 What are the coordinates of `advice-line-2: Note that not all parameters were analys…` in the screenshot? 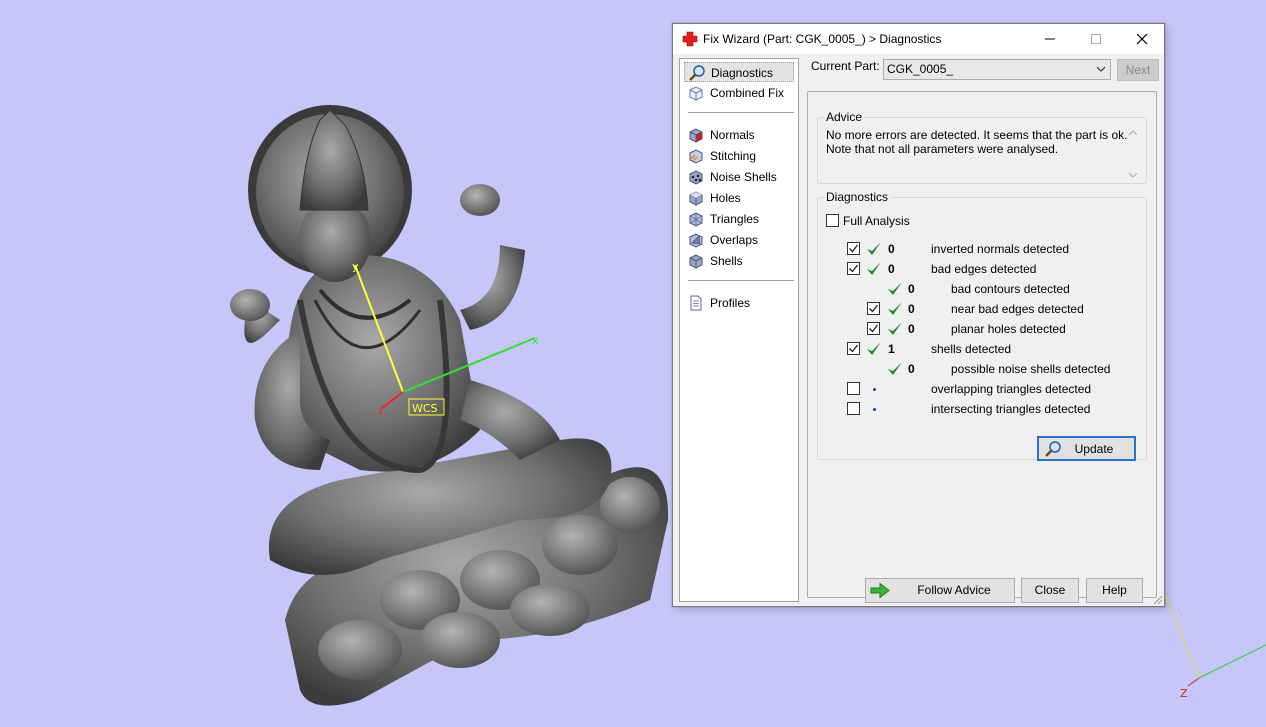 It's located at (942, 149).